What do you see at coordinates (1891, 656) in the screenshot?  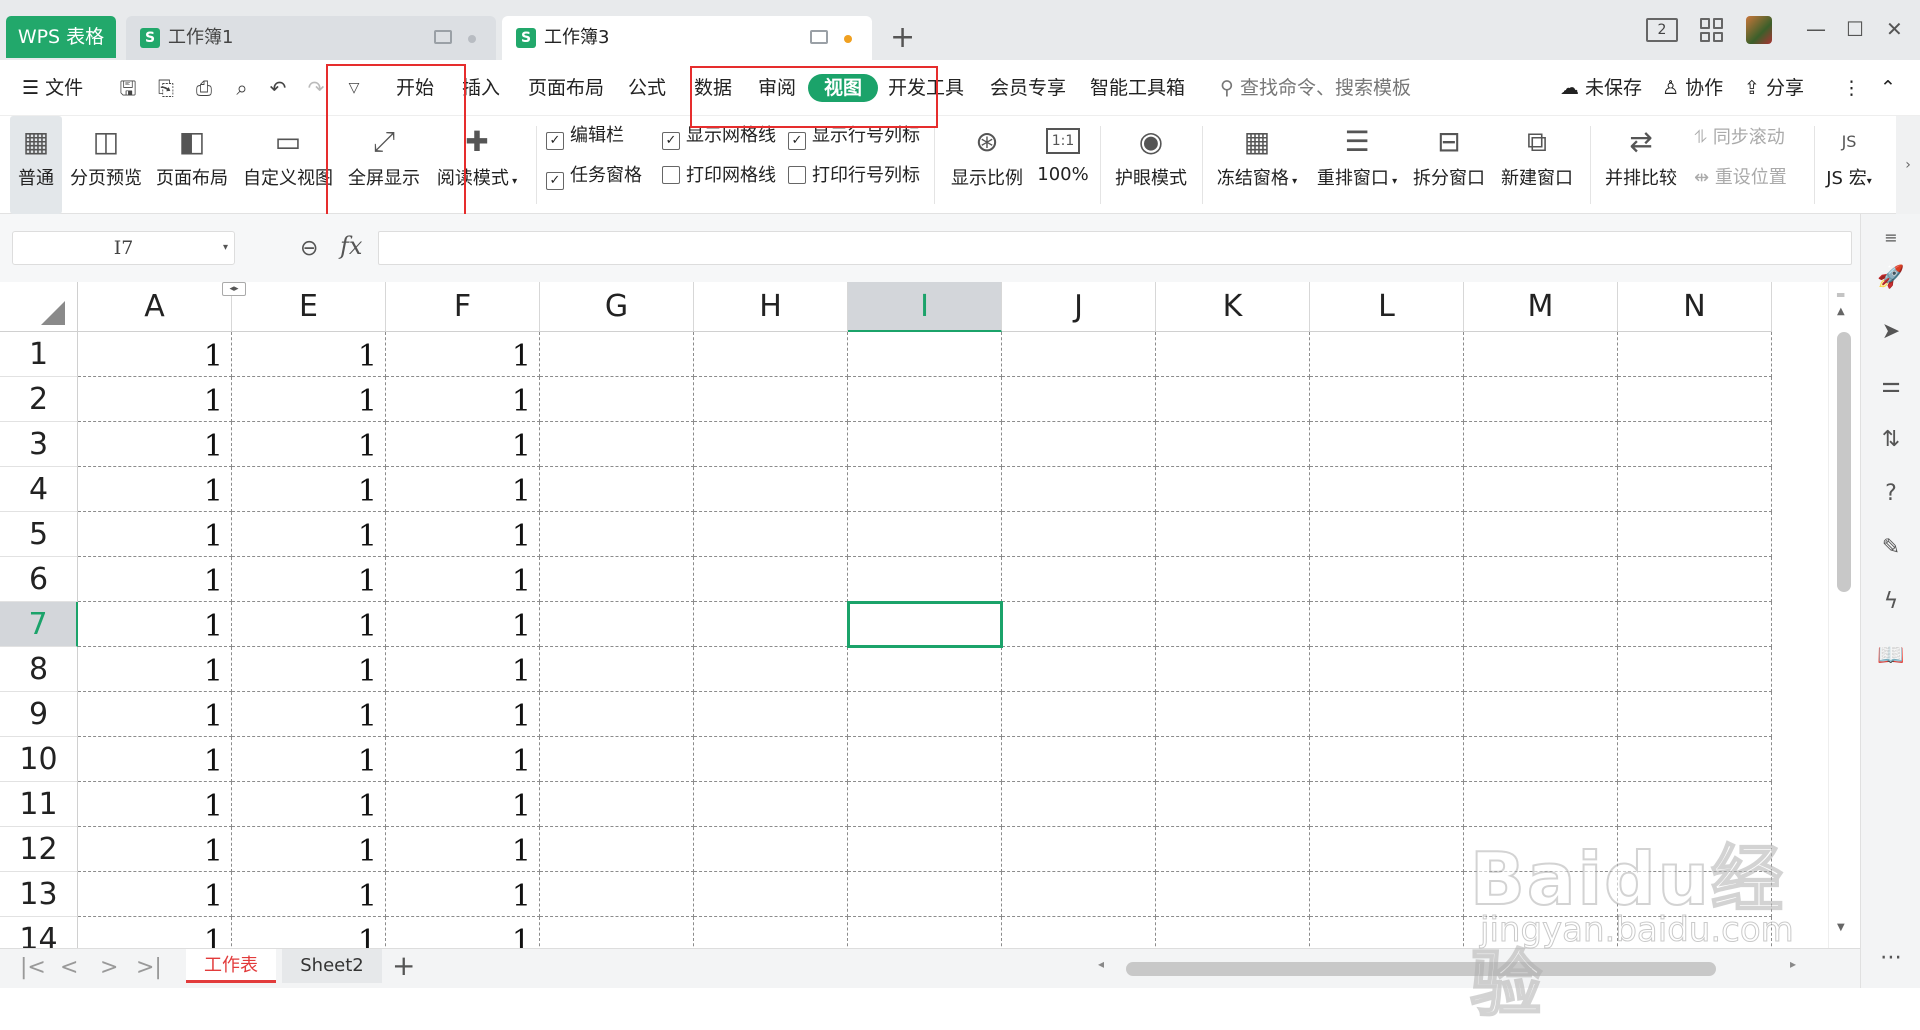 I see `book-icon: 📖` at bounding box center [1891, 656].